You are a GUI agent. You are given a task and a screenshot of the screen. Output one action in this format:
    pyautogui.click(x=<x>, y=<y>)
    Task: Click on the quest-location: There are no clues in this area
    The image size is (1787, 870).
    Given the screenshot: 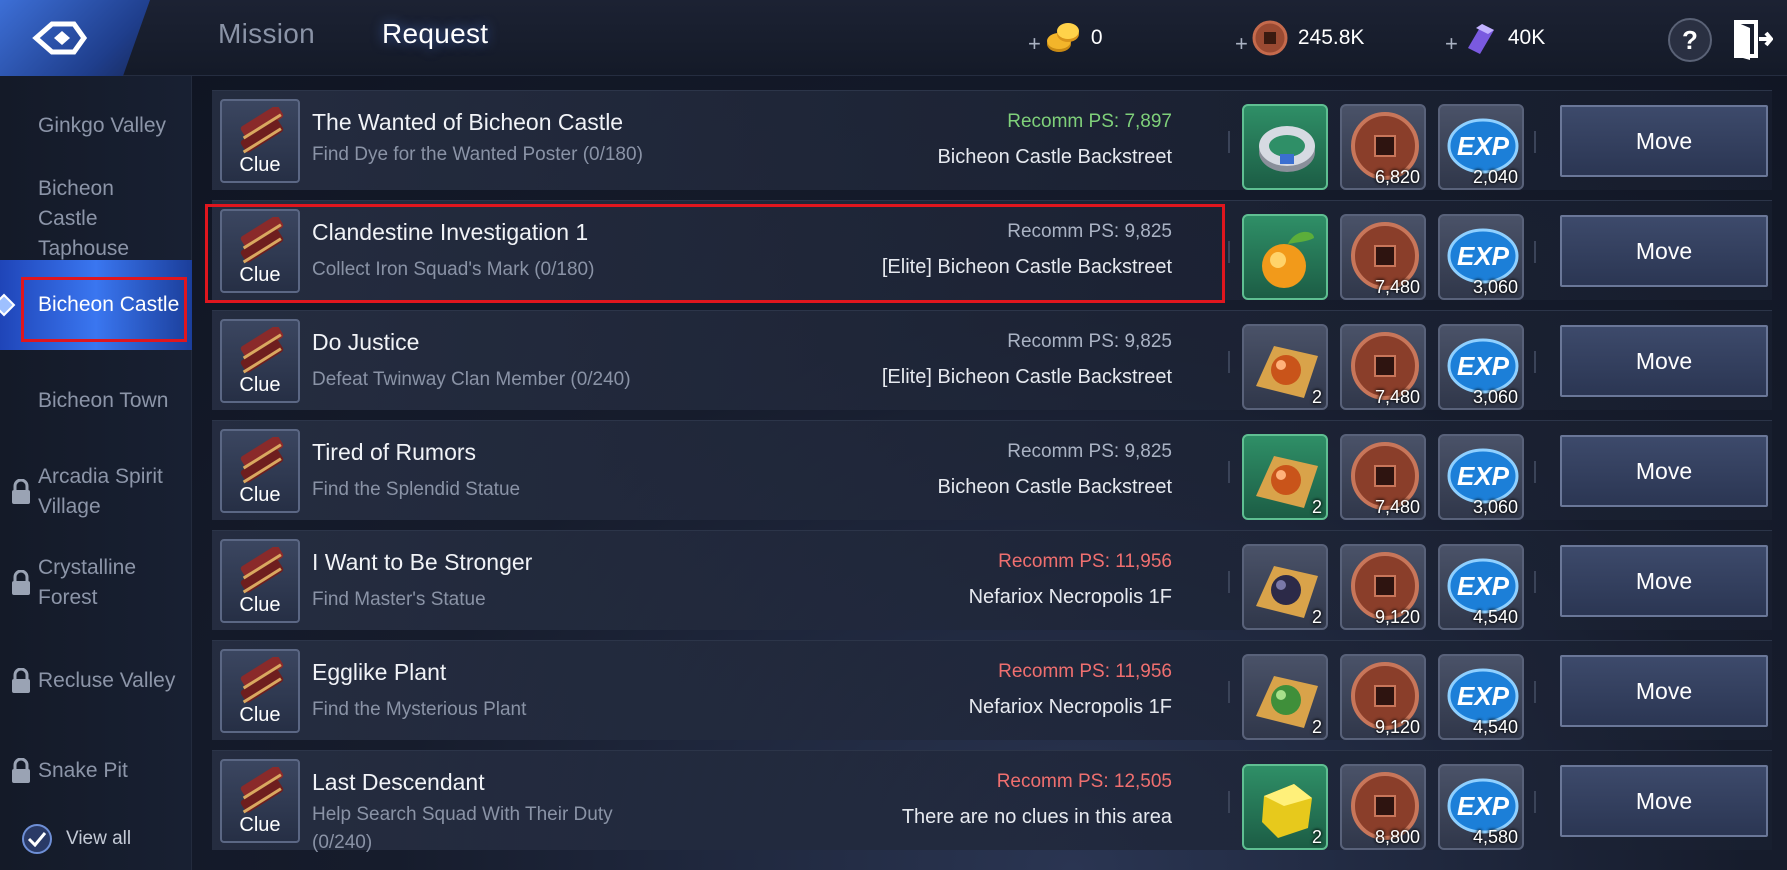 What is the action you would take?
    pyautogui.click(x=1036, y=817)
    